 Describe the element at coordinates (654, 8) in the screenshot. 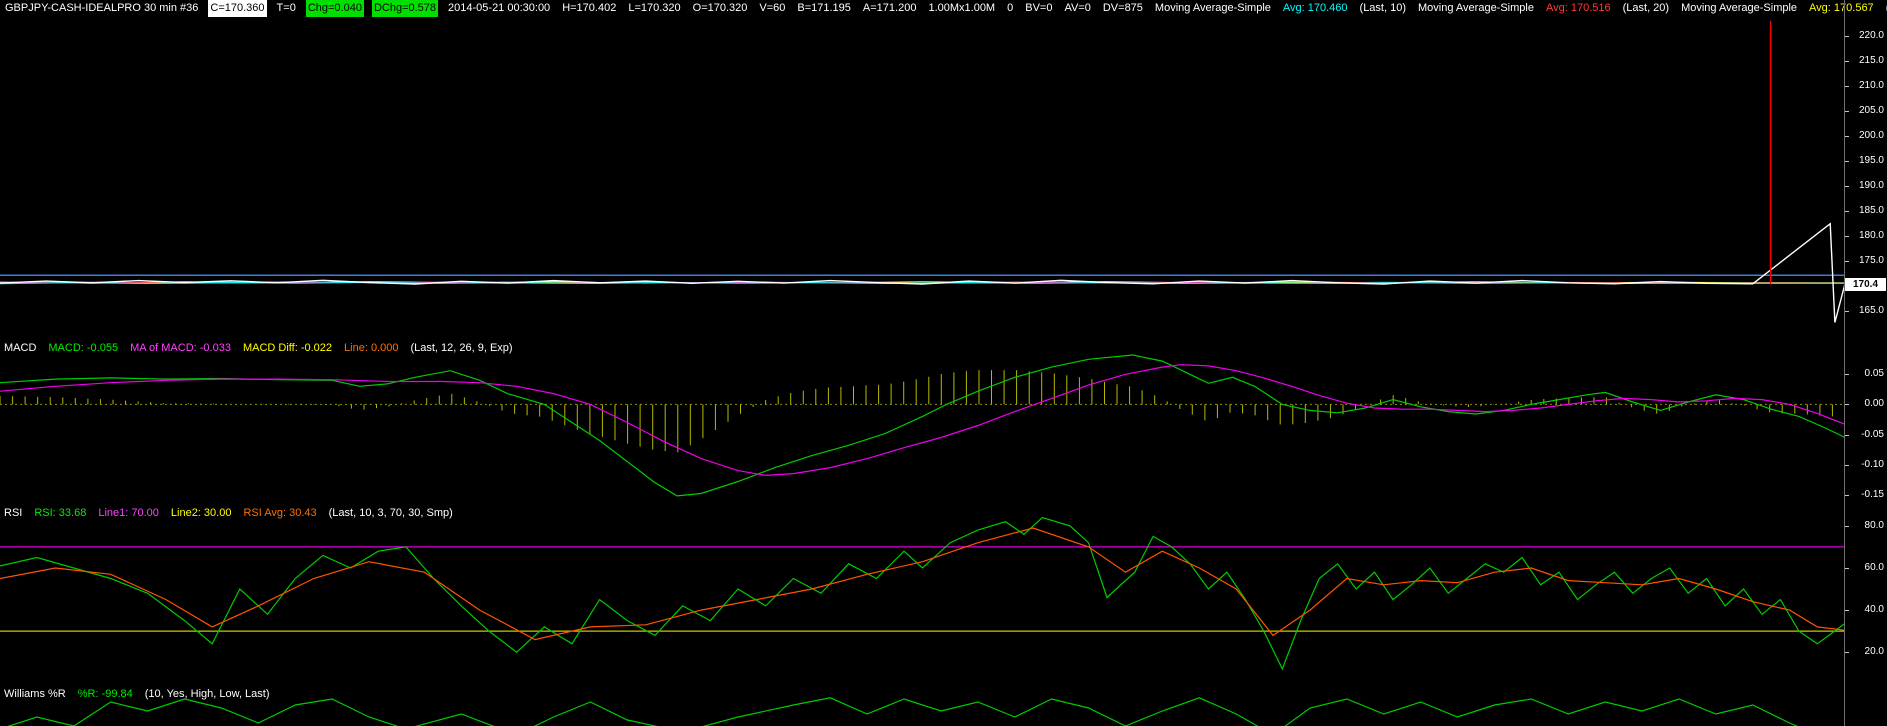

I see `status-item: L=170.320` at that location.